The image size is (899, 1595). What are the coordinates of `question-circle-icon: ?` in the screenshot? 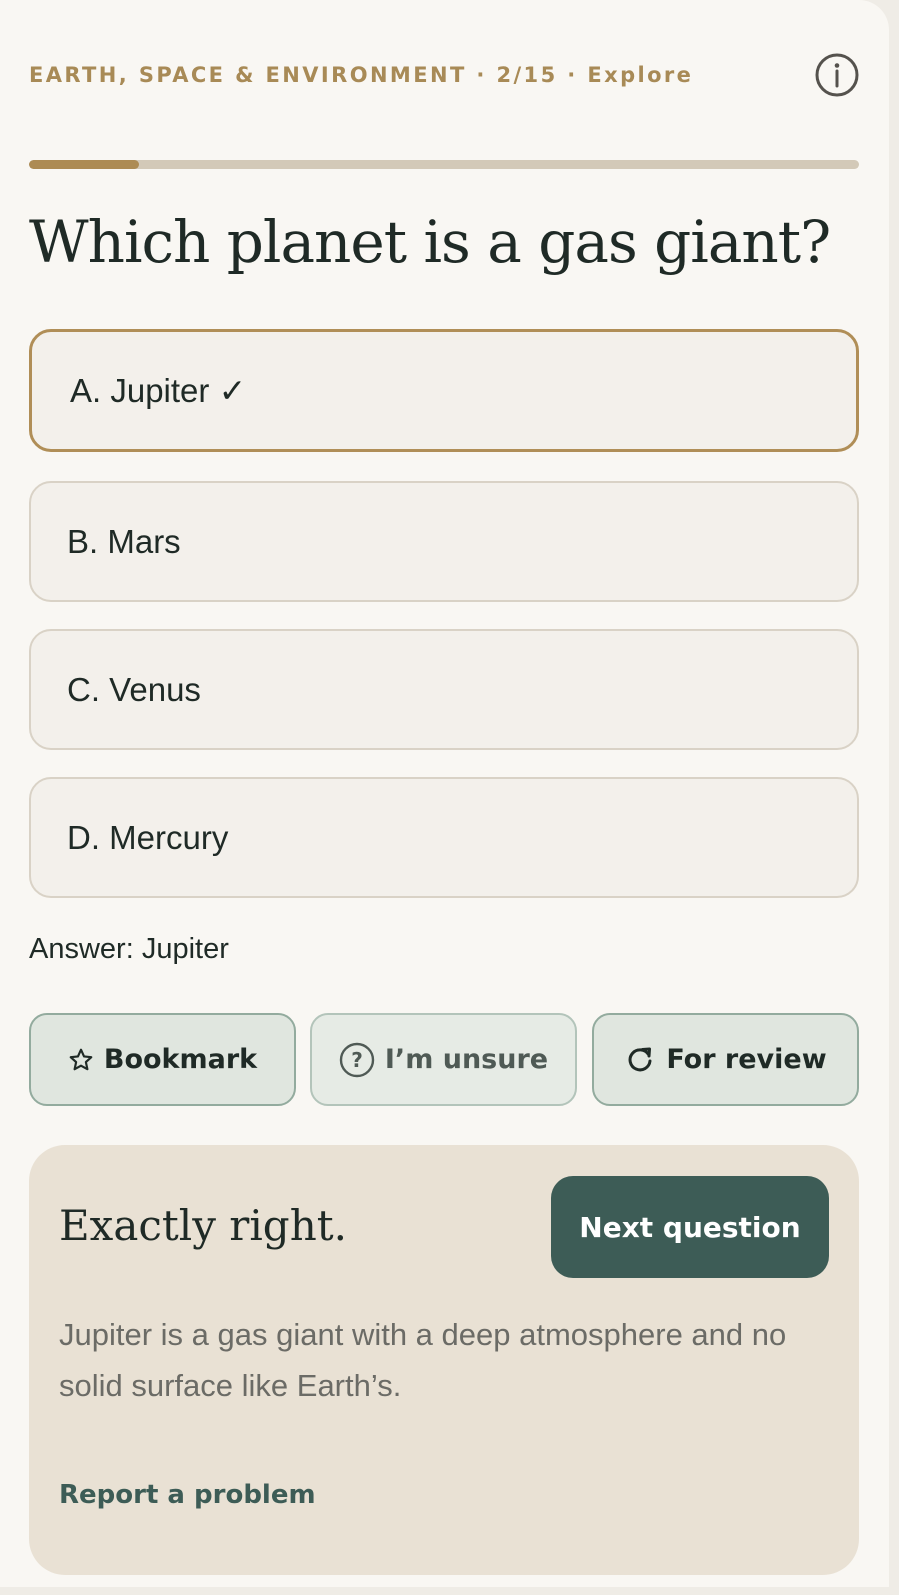 It's located at (357, 1059).